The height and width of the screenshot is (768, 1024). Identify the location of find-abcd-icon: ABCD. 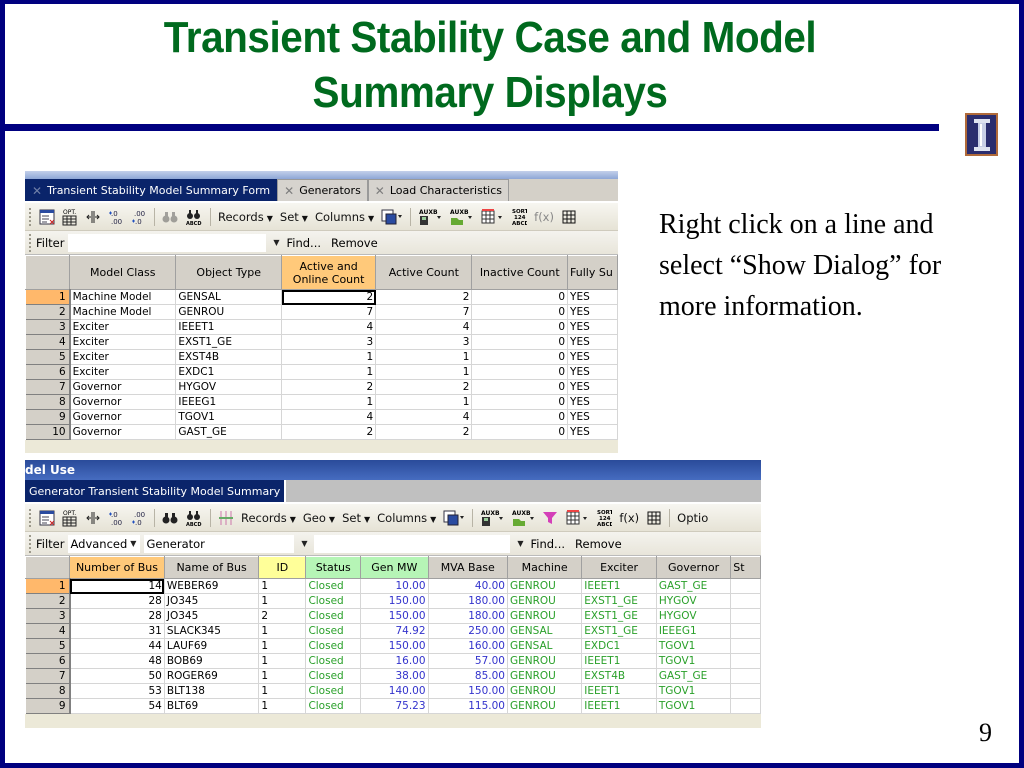
(194, 217).